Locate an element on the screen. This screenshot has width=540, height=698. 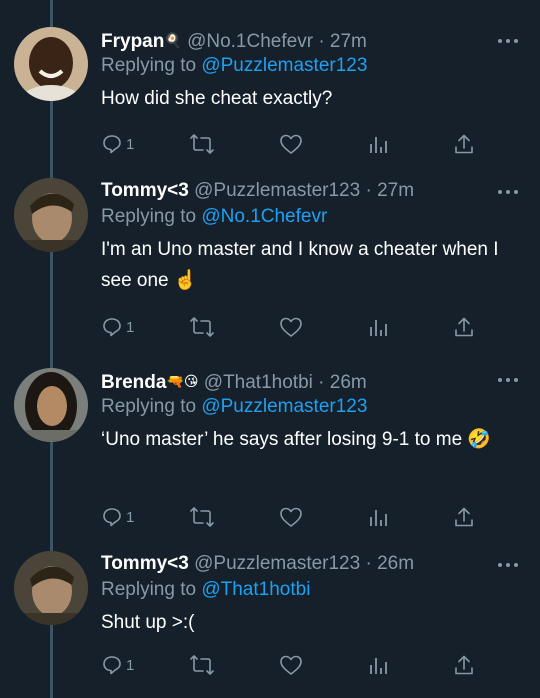
name-emoji: 🔫😘 is located at coordinates (182, 381).